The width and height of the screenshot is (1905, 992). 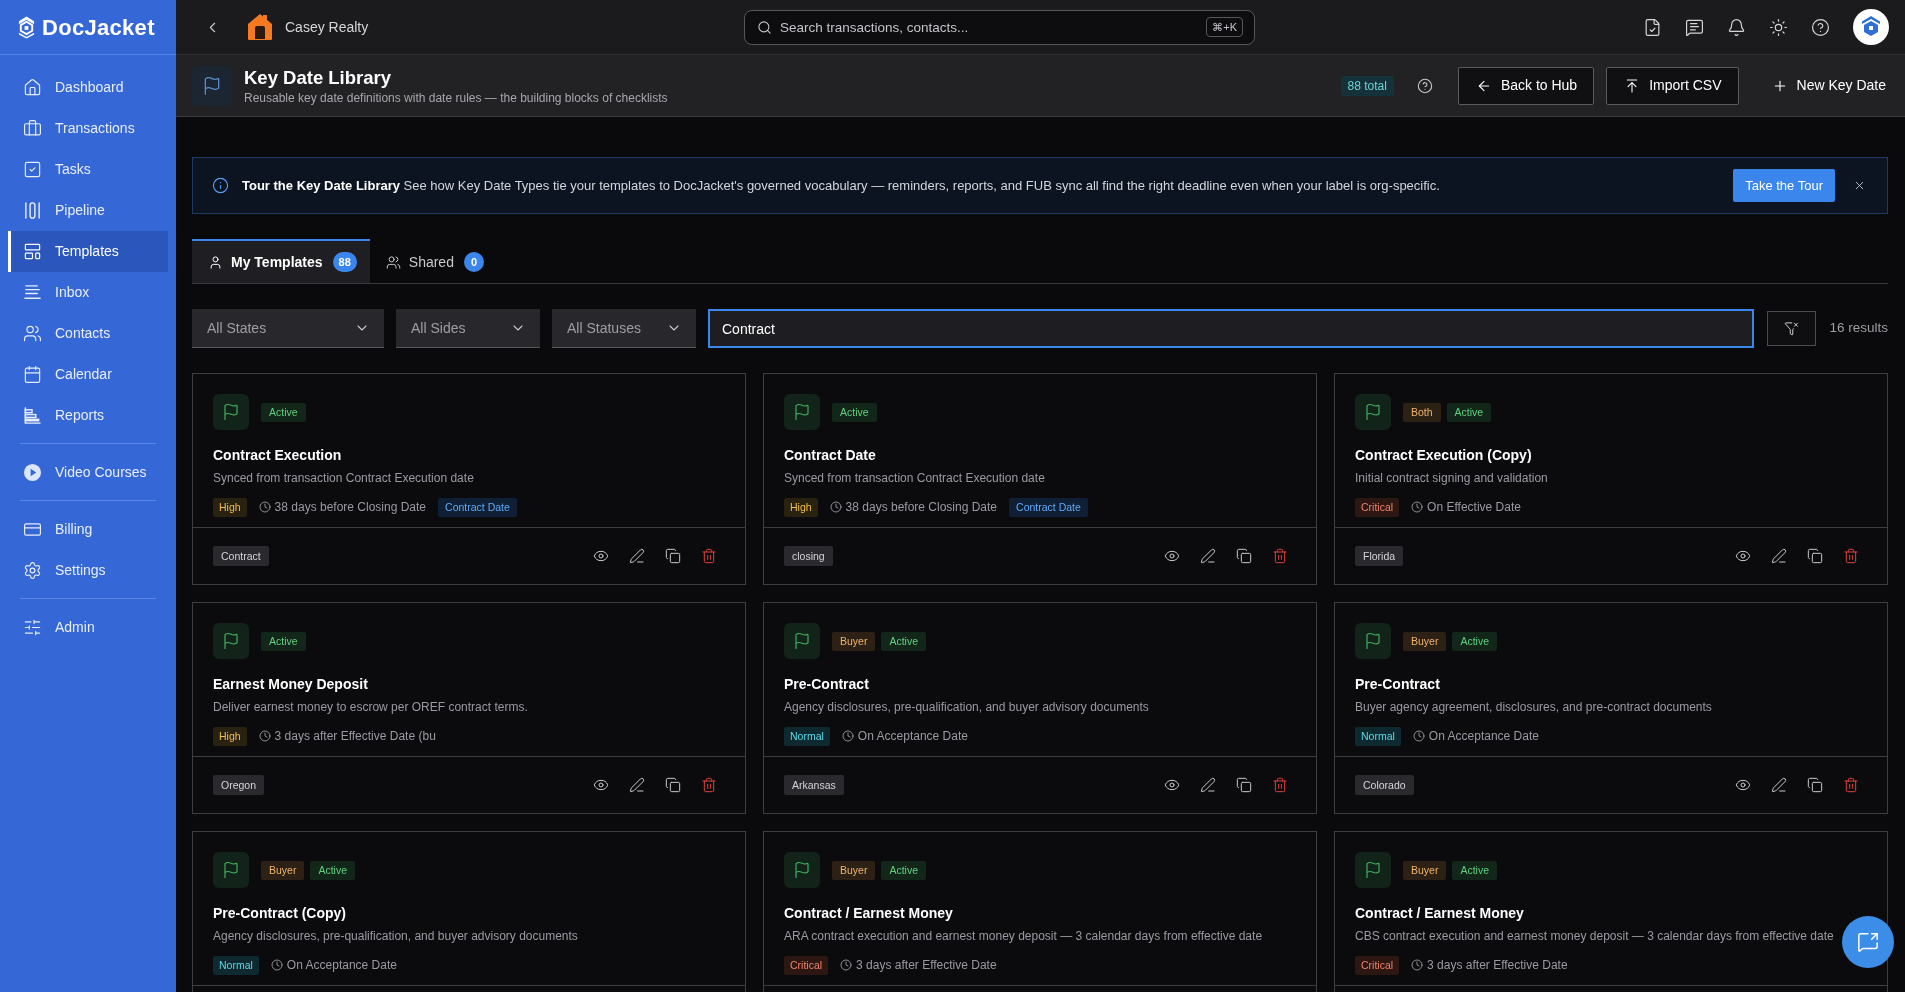 What do you see at coordinates (32, 415) in the screenshot?
I see `bar-chart-icon` at bounding box center [32, 415].